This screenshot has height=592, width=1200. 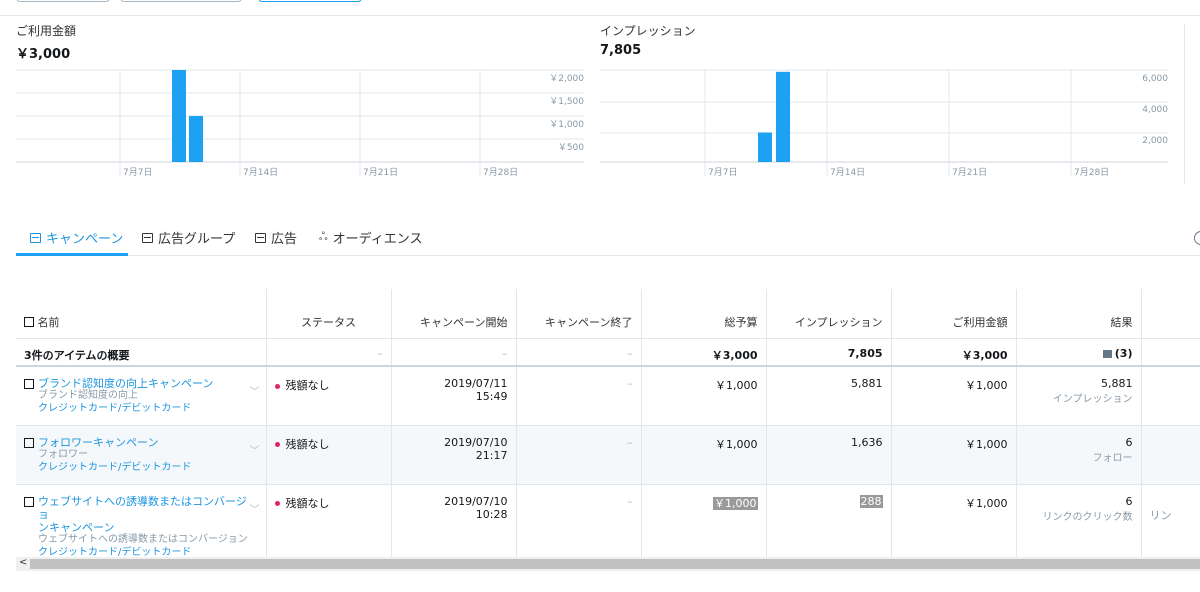 What do you see at coordinates (46, 31) in the screenshot?
I see `chart-title: ご利用金額` at bounding box center [46, 31].